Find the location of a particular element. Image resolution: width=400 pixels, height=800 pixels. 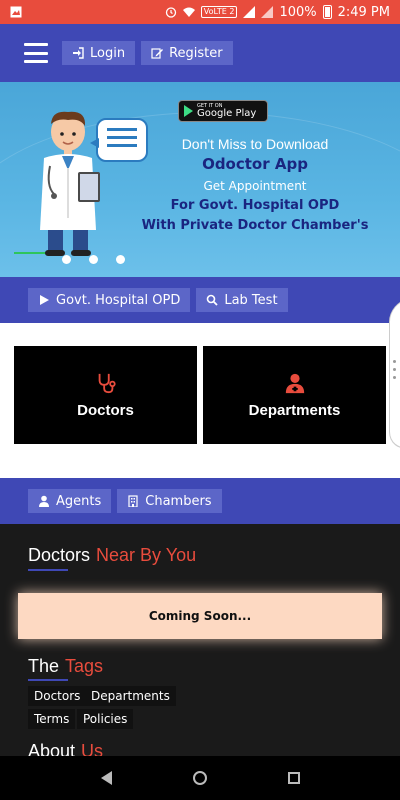

banner-line-1: Don't Miss to Download is located at coordinates (255, 144).